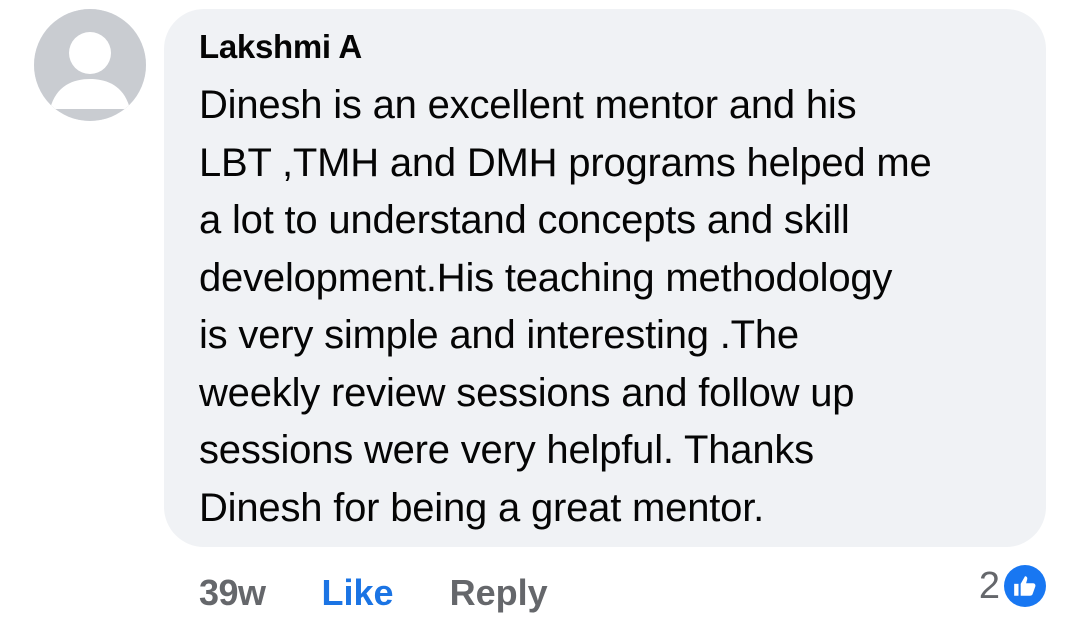 The image size is (1080, 637). I want to click on comment-actions: 39w Like Reply, so click(373, 593).